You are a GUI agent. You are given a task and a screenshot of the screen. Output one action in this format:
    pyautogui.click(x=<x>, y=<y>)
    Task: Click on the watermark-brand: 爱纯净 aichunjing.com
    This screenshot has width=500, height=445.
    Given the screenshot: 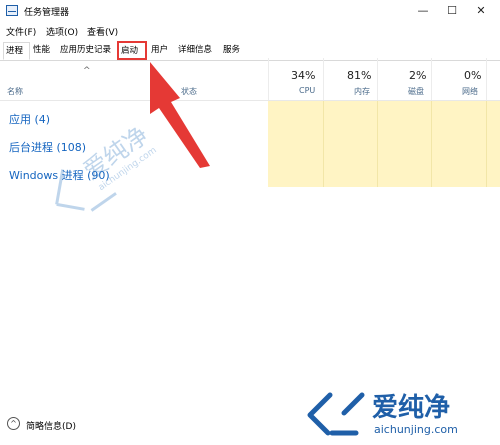 What is the action you would take?
    pyautogui.click(x=399, y=413)
    